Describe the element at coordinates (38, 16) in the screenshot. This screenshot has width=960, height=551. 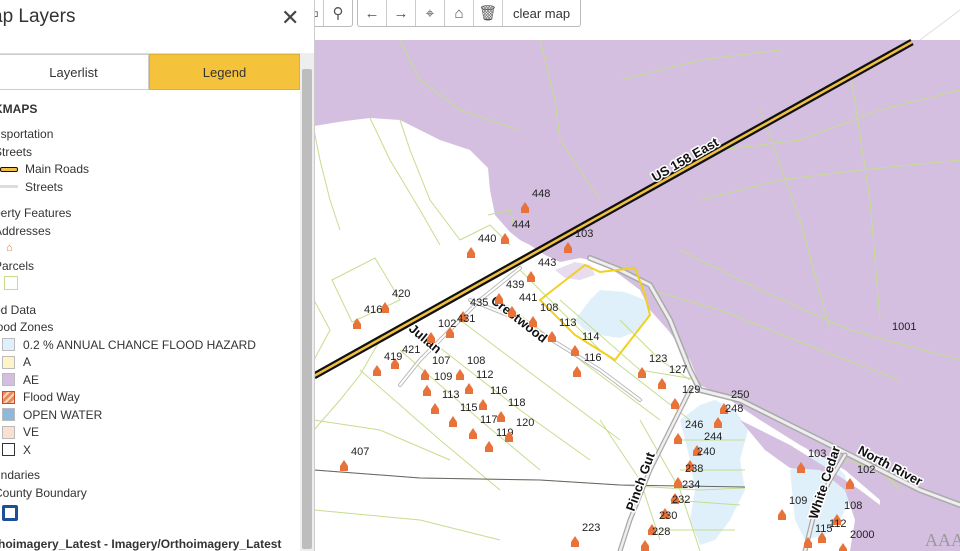
I see `panel-title: ap Layers` at that location.